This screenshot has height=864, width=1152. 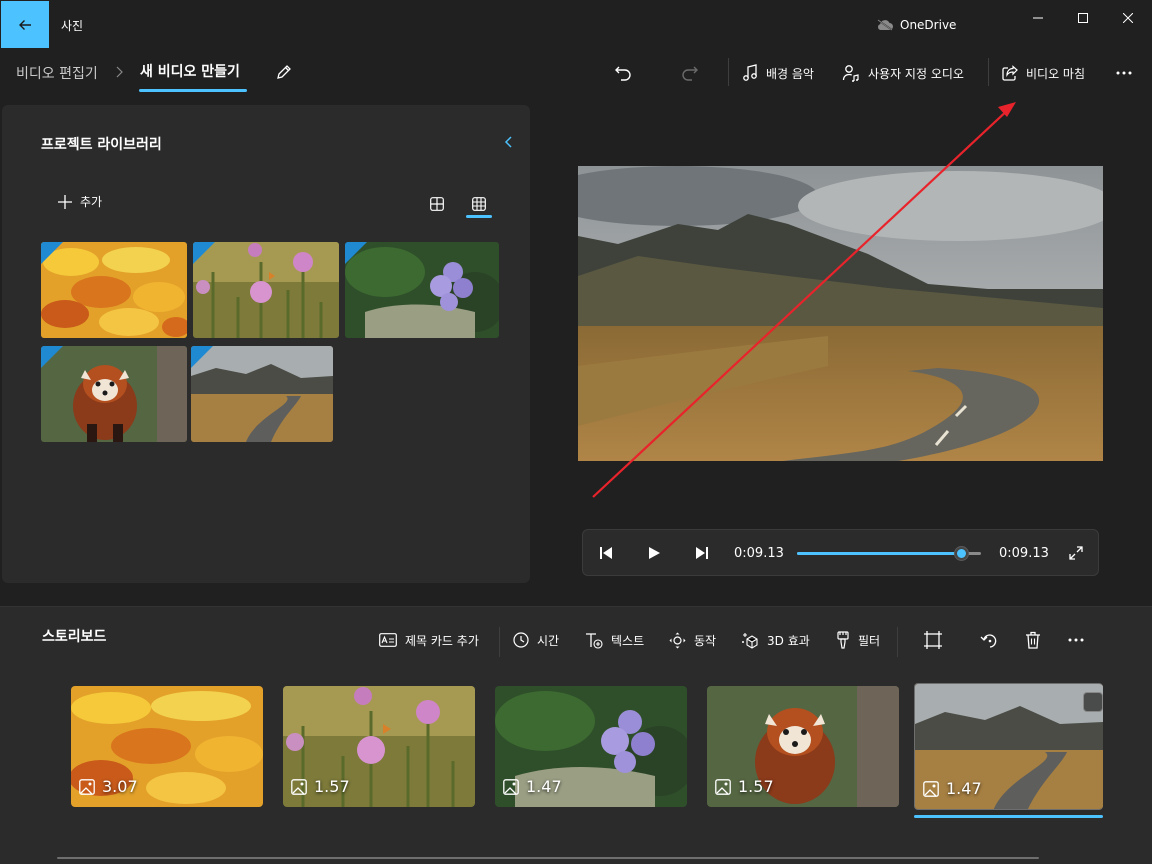 I want to click on breadcrumb-video-editor: 비디오 편집기, so click(x=57, y=73).